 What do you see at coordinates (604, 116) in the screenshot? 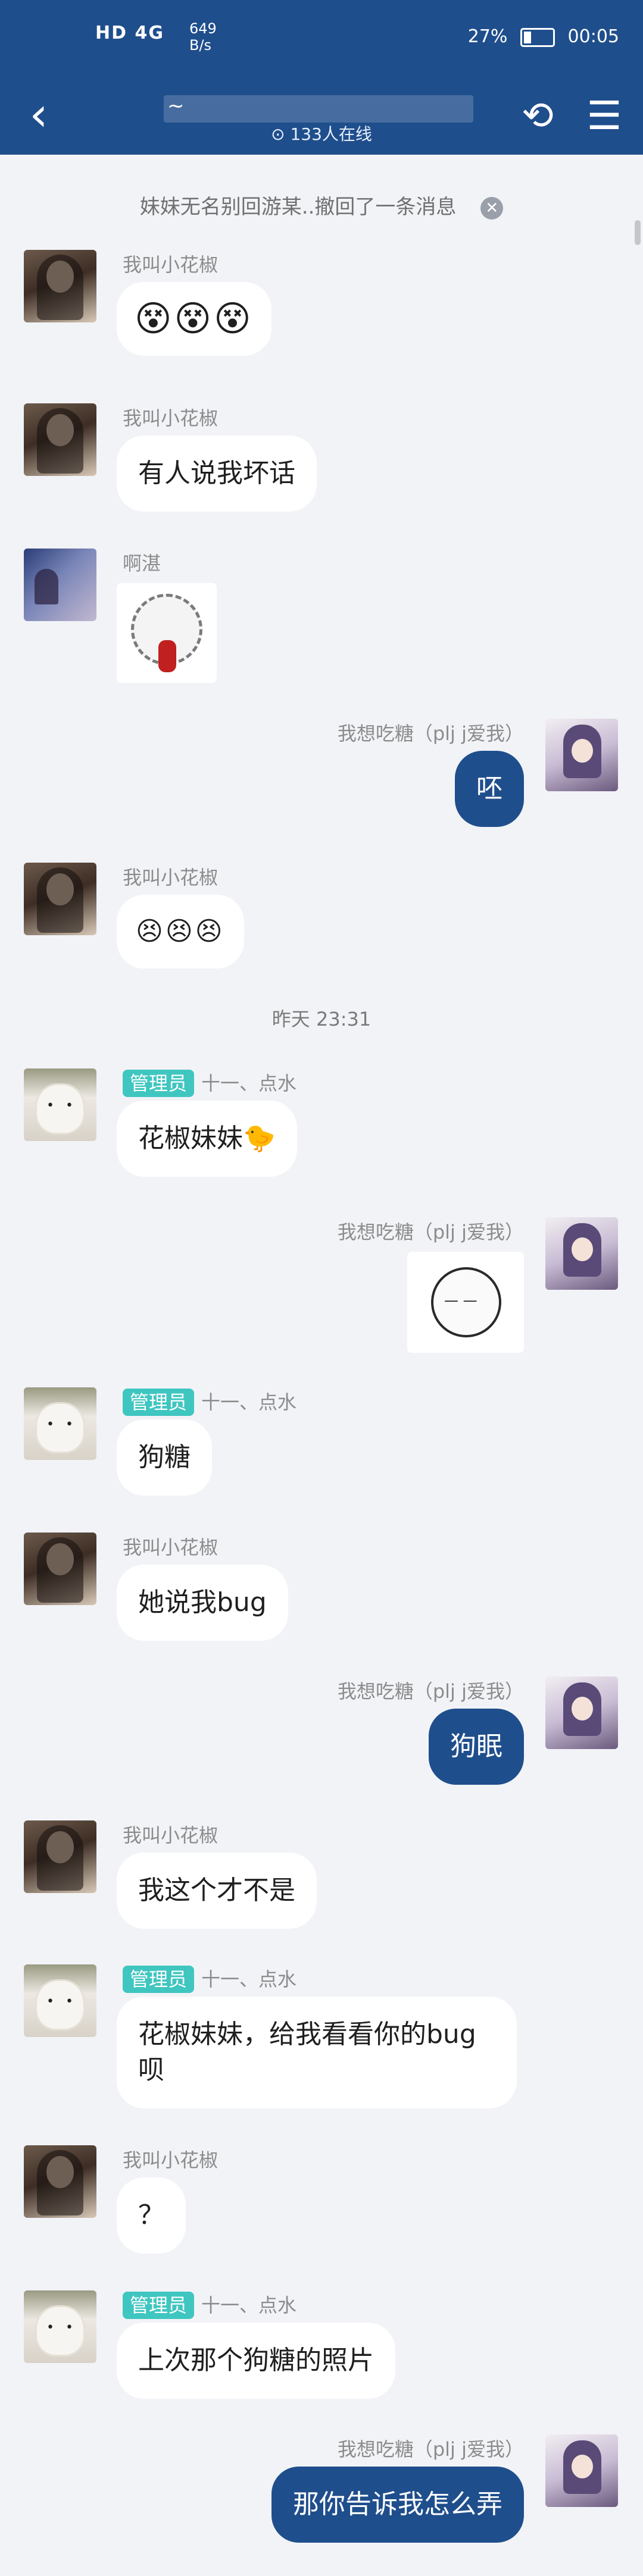
I see `menu-icon: ☰` at bounding box center [604, 116].